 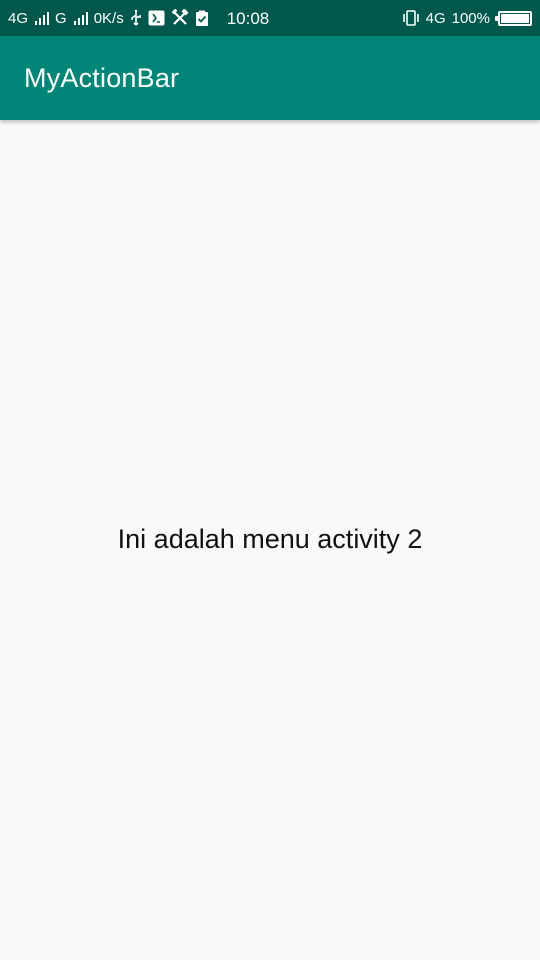 I want to click on usb-icon, so click(x=136, y=18).